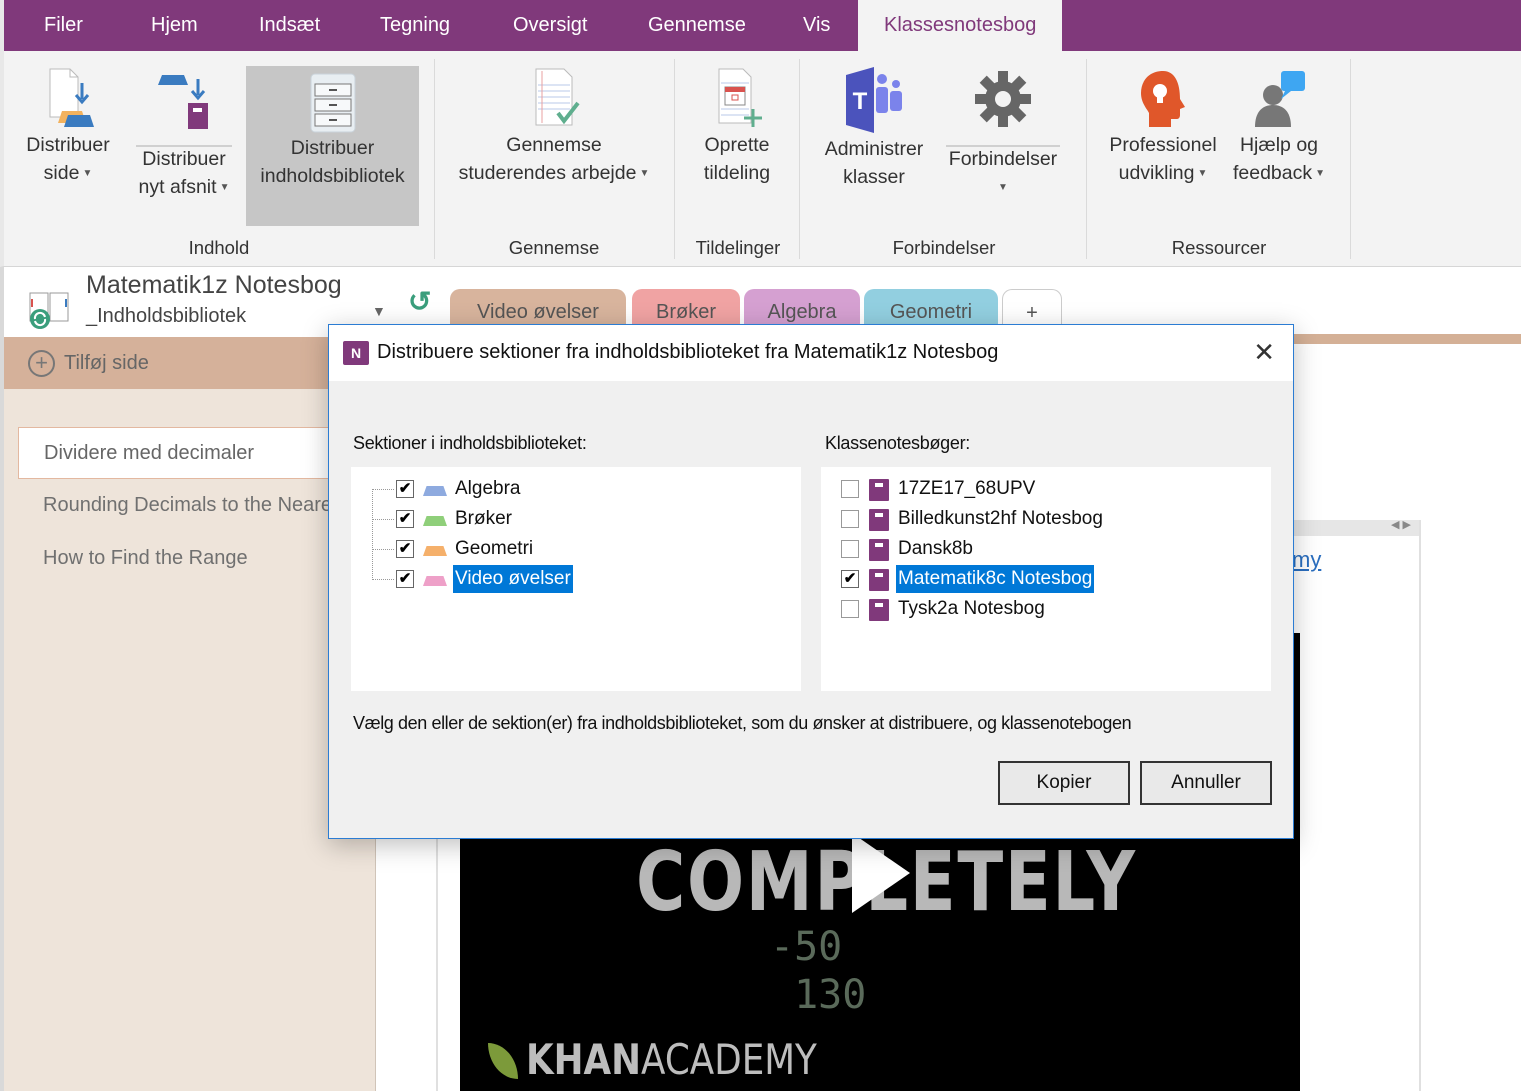 The width and height of the screenshot is (1521, 1091). What do you see at coordinates (1003, 146) in the screenshot?
I see `split-divider` at bounding box center [1003, 146].